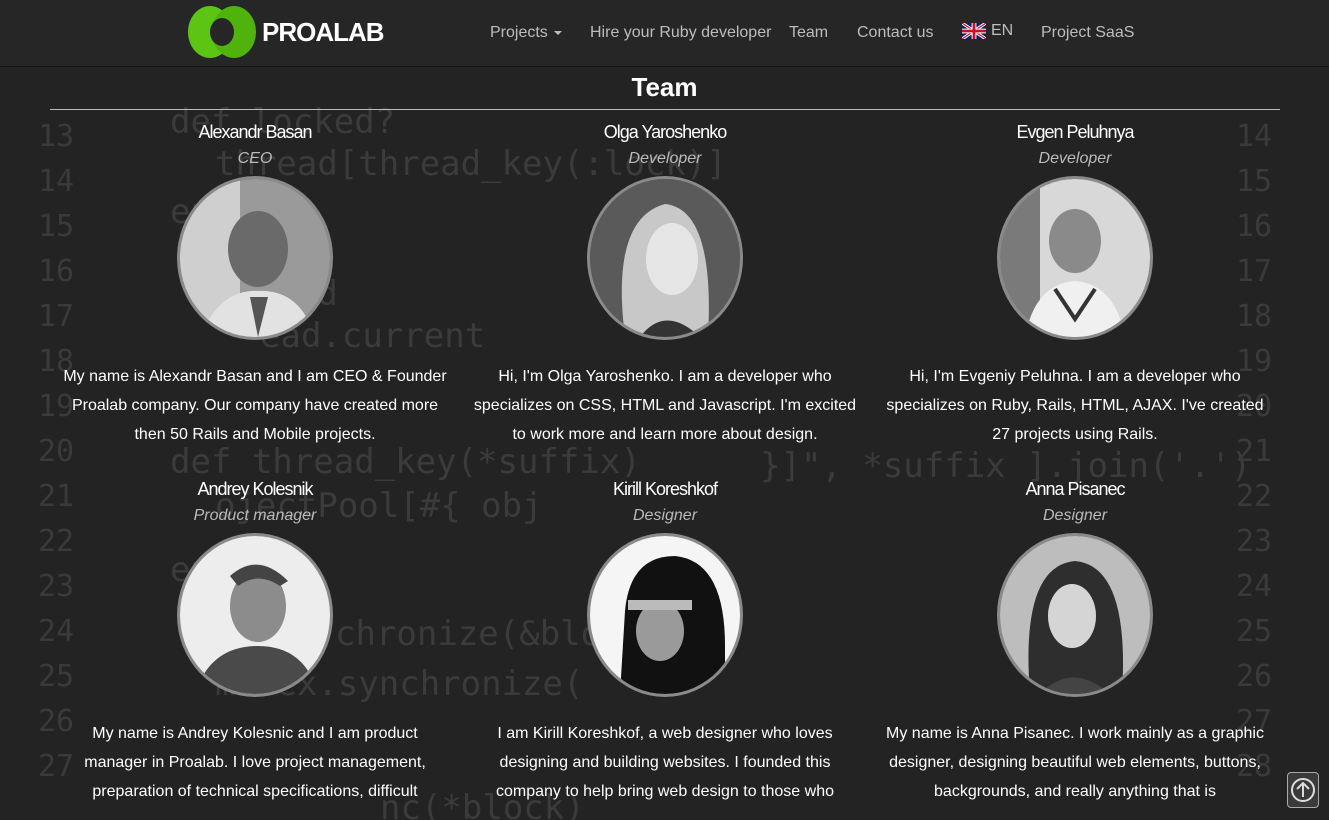 The image size is (1329, 820). Describe the element at coordinates (808, 33) in the screenshot. I see `nav-team: Team` at that location.